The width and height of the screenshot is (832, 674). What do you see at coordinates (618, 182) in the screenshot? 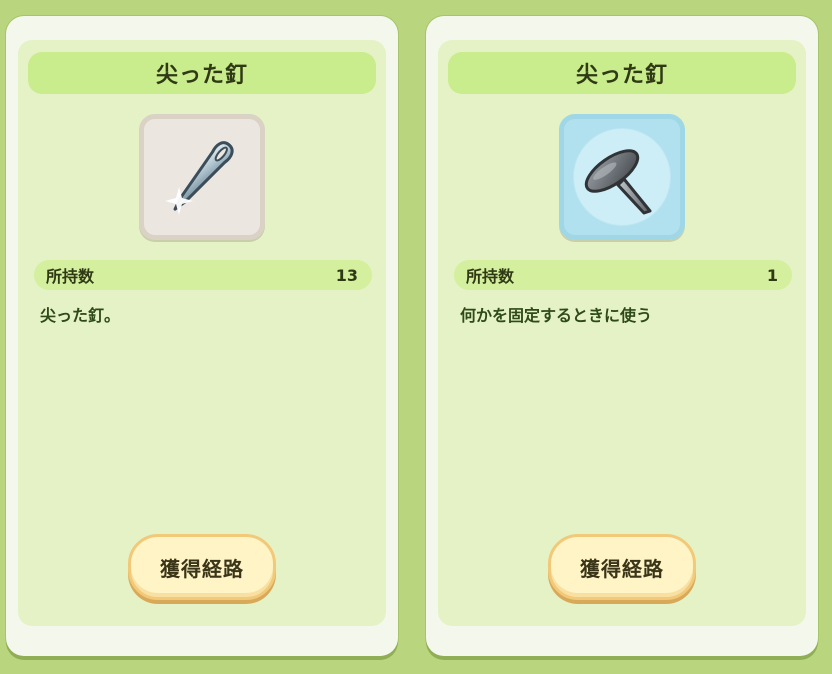
I see `nail-icon` at bounding box center [618, 182].